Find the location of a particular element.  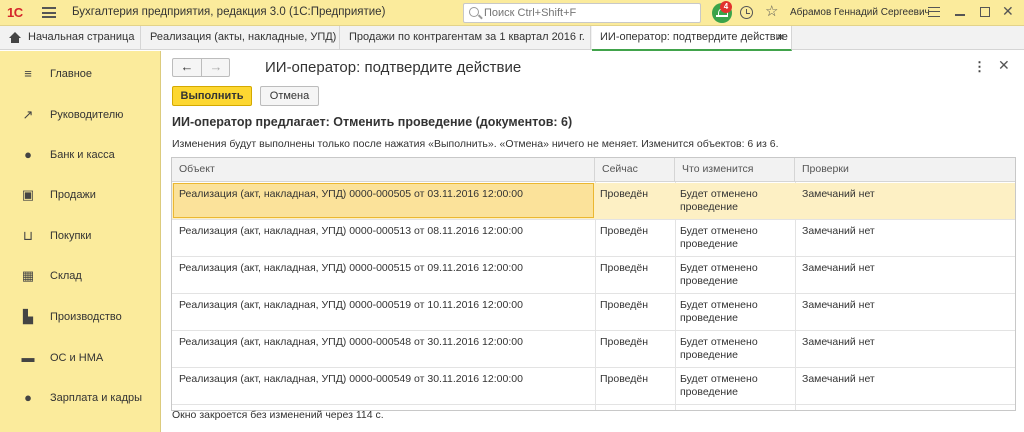

close-form-icon: ✕ is located at coordinates (1004, 65).